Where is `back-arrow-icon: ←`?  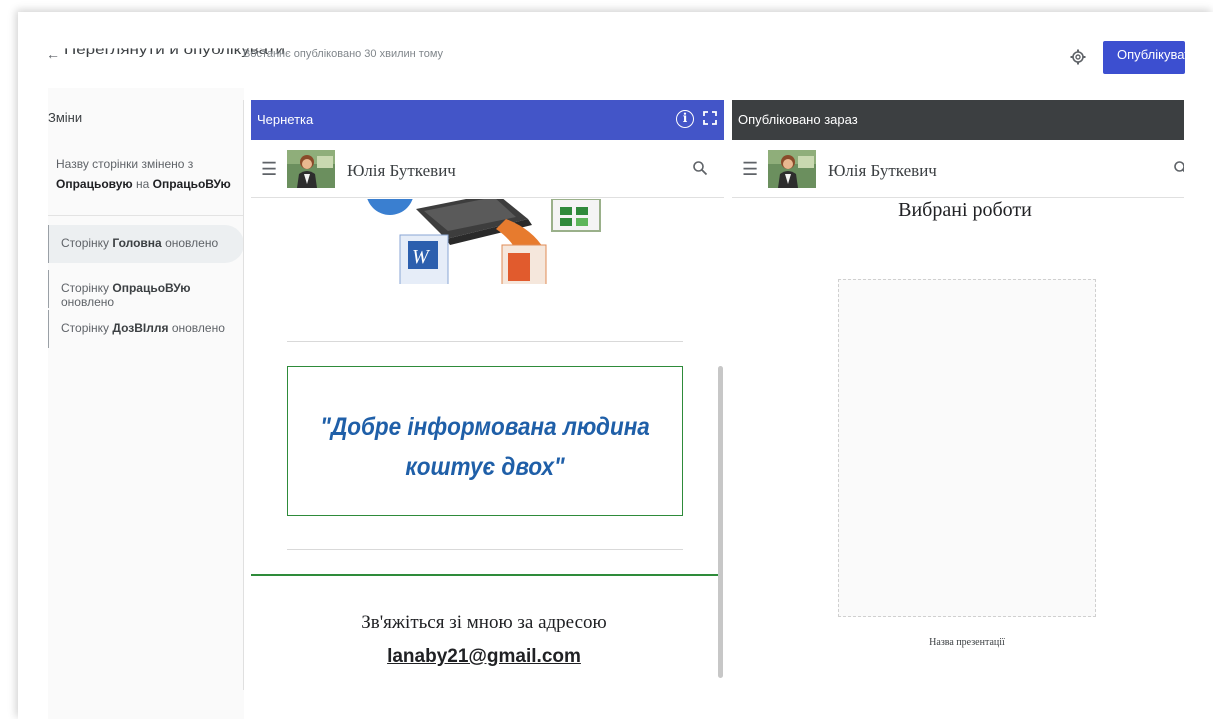 back-arrow-icon: ← is located at coordinates (53, 54).